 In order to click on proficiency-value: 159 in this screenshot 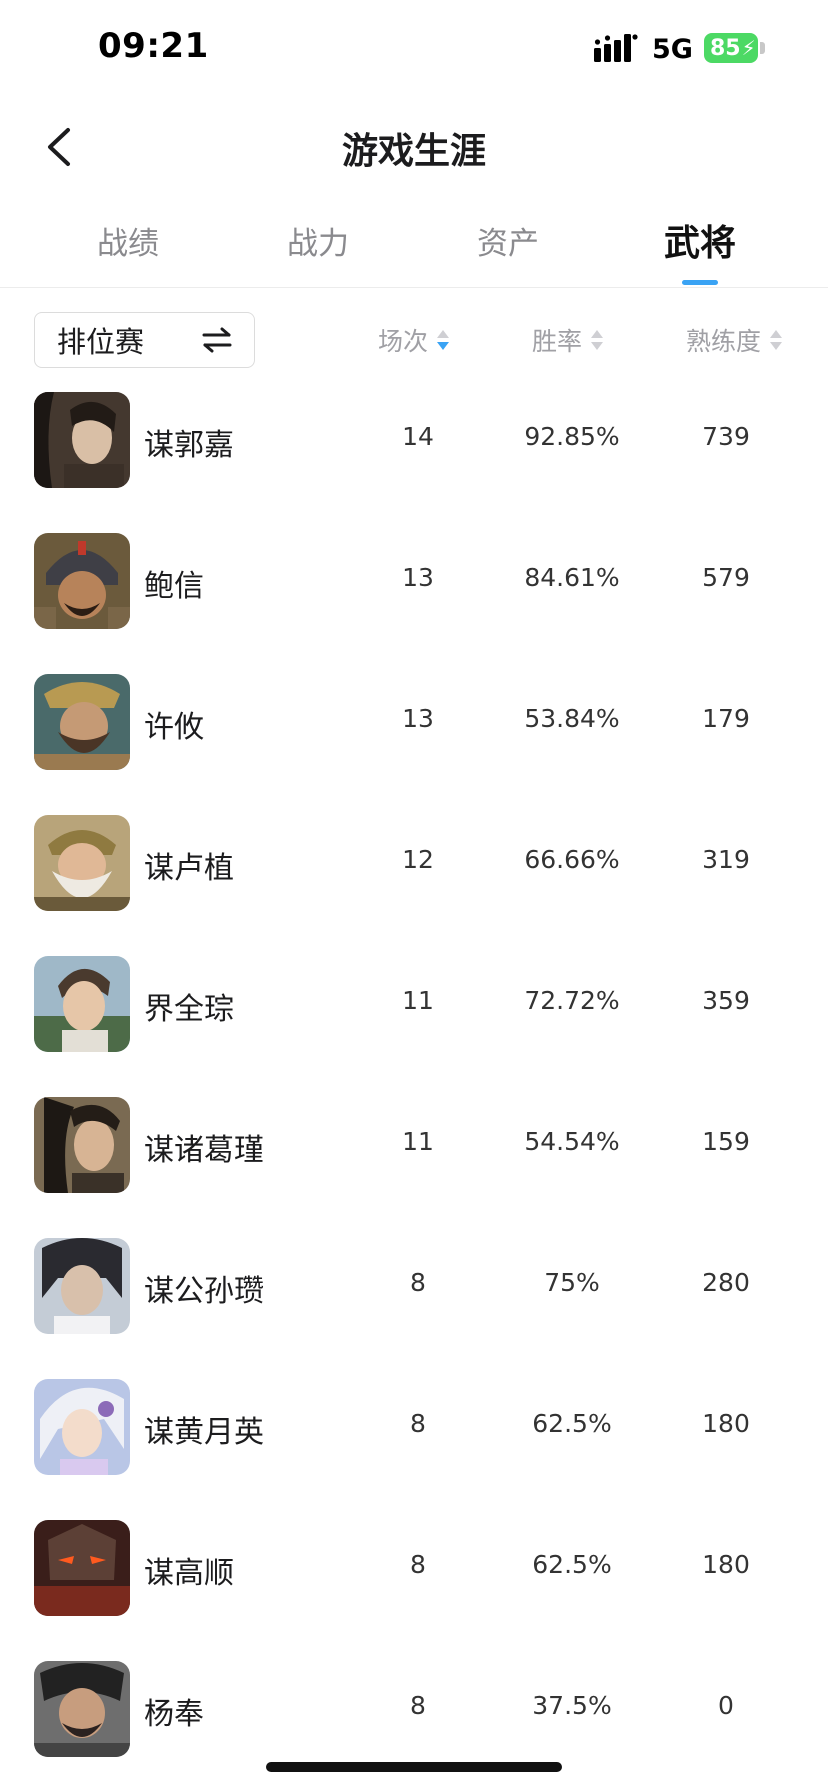, I will do `click(726, 1141)`.